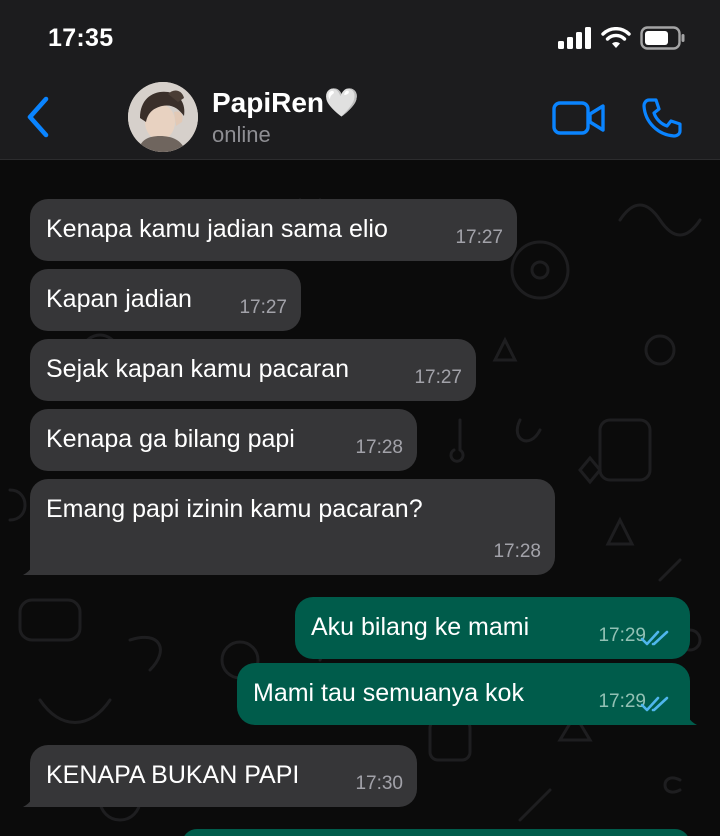 This screenshot has width=720, height=836. Describe the element at coordinates (234, 509) in the screenshot. I see `message-text: Emang papi izinin kamu pacaran?` at that location.